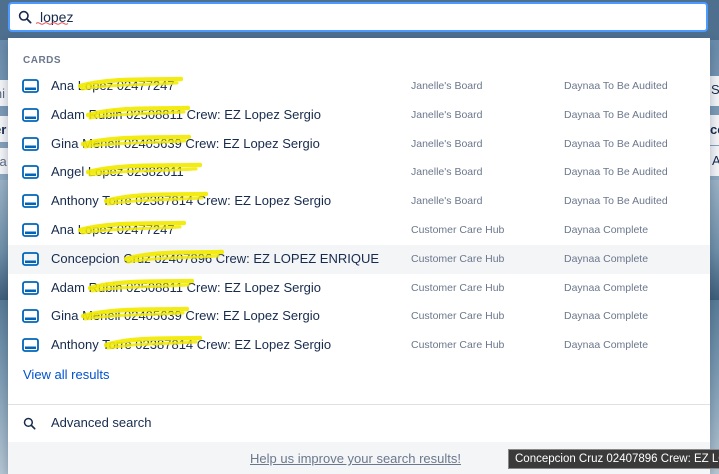 This screenshot has height=474, width=719. I want to click on spellcheck-underline, so click(52, 23).